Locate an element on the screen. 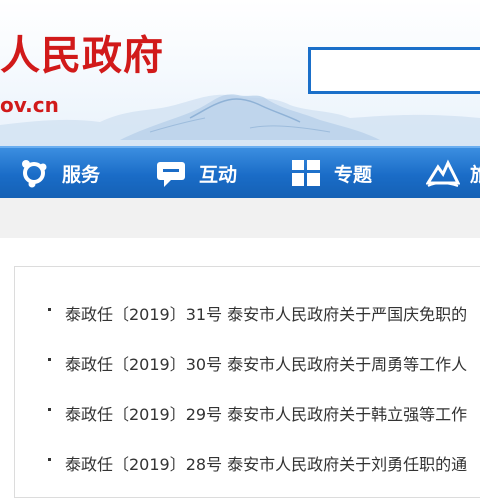 The height and width of the screenshot is (498, 480). chat-icon is located at coordinates (171, 173).